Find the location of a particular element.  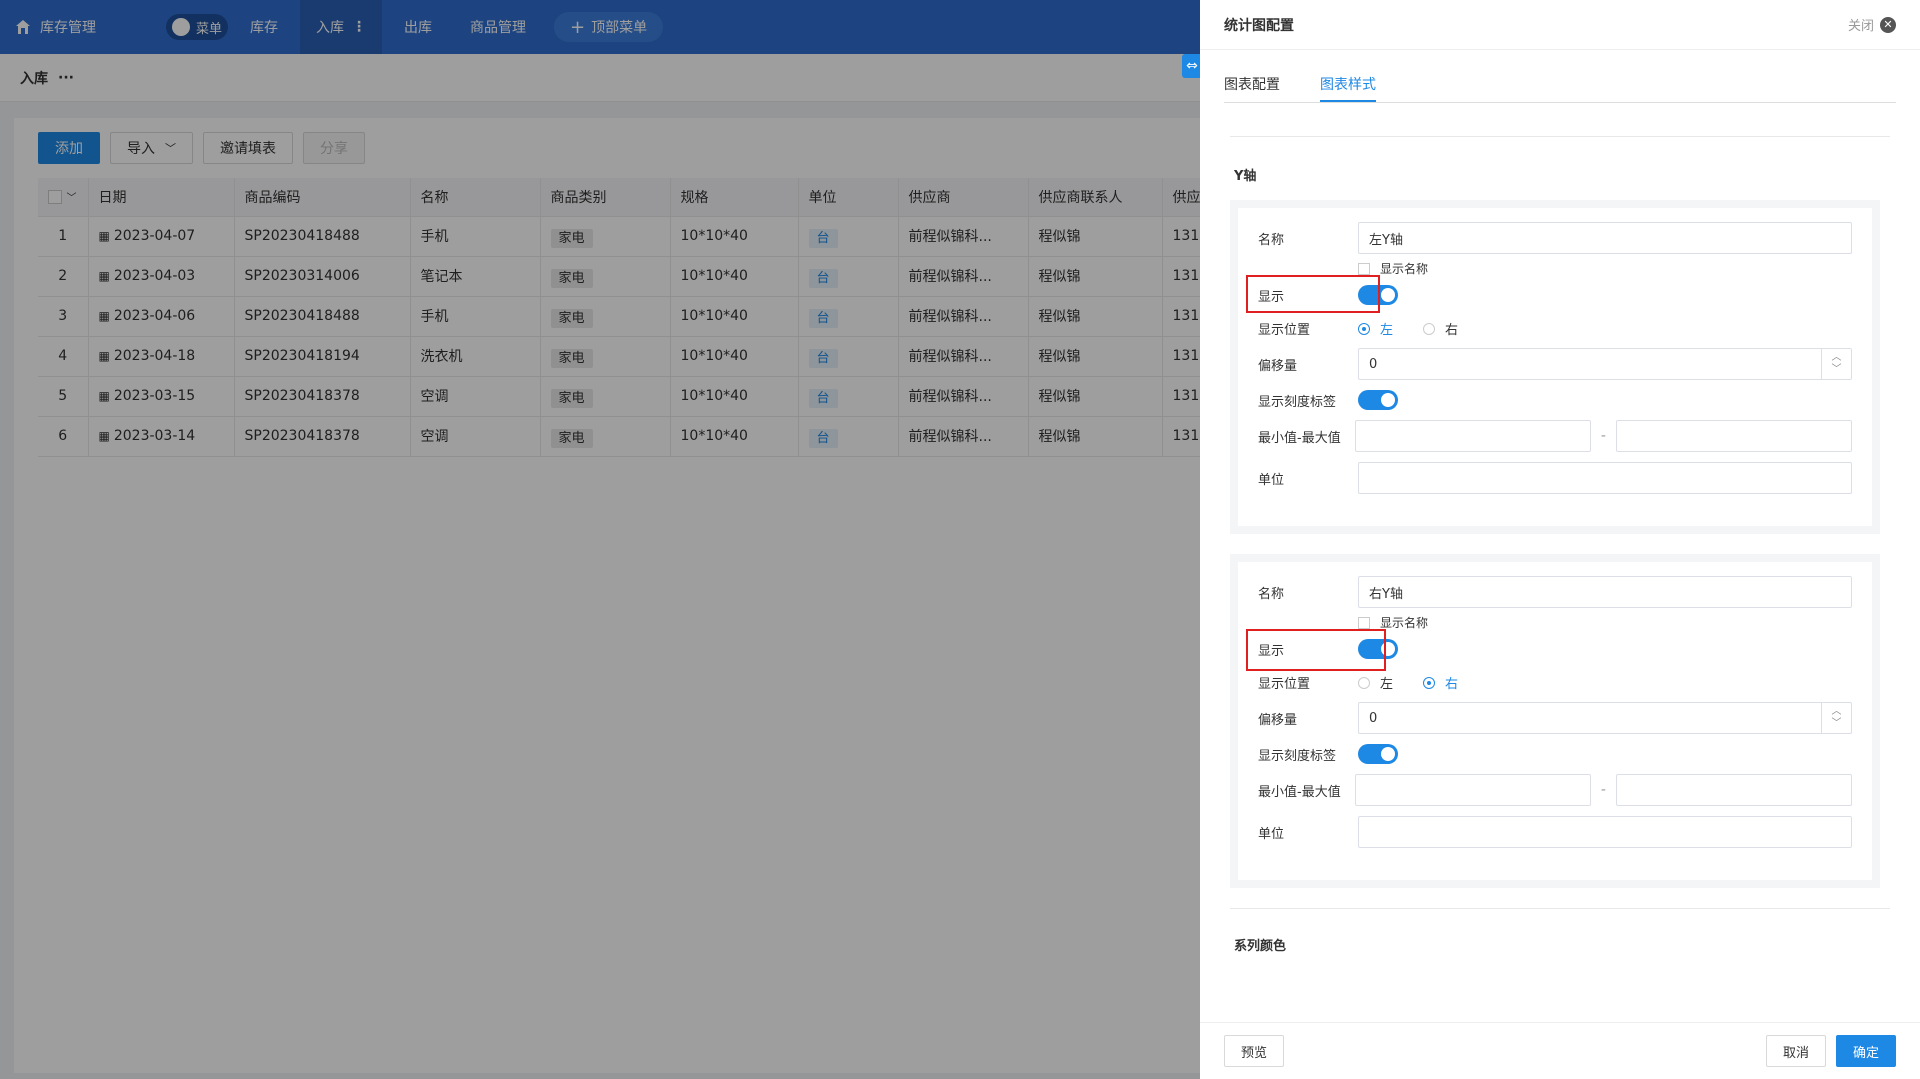

config-tabs: 图表配置 图表样式 is located at coordinates (1560, 88).